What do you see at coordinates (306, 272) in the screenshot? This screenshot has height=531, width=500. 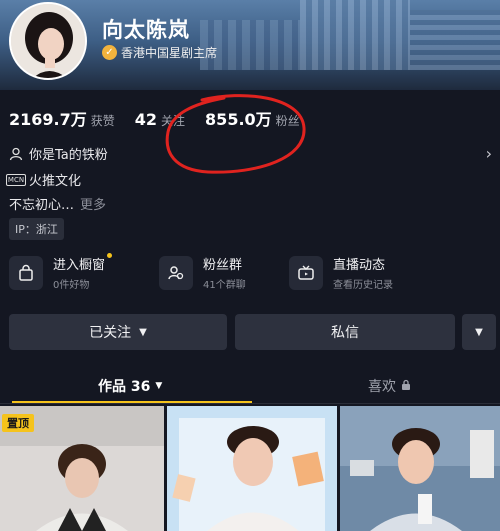 I see `live-tv-icon` at bounding box center [306, 272].